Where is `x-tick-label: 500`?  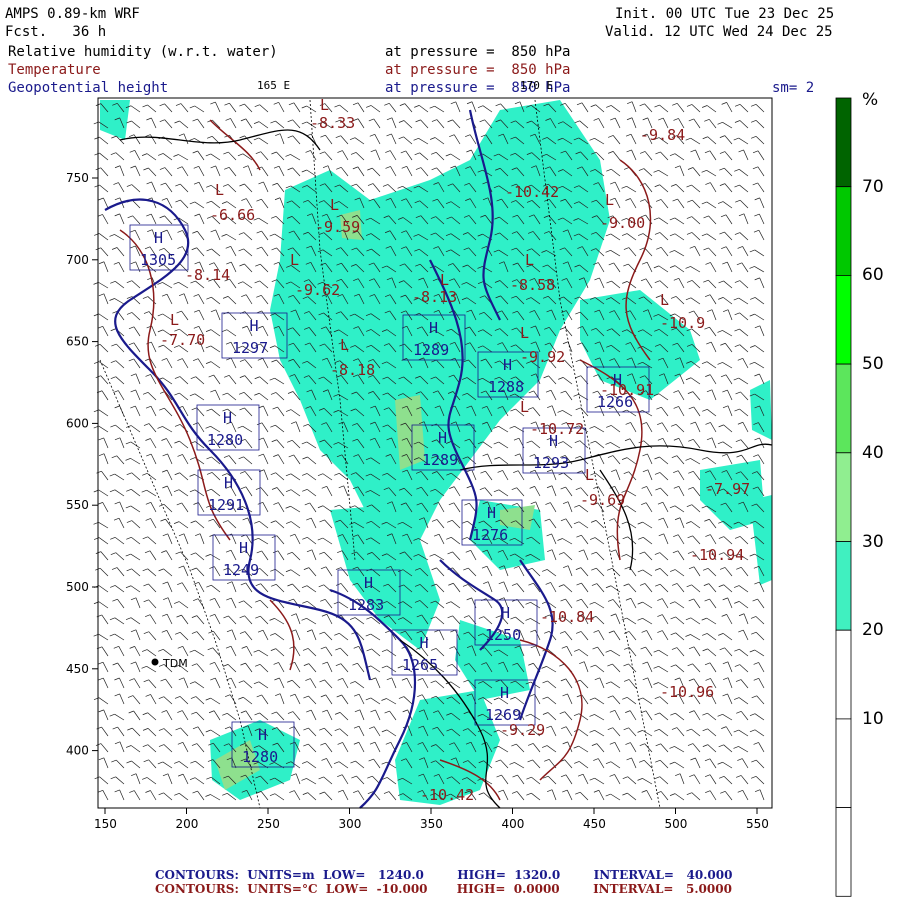 x-tick-label: 500 is located at coordinates (676, 824).